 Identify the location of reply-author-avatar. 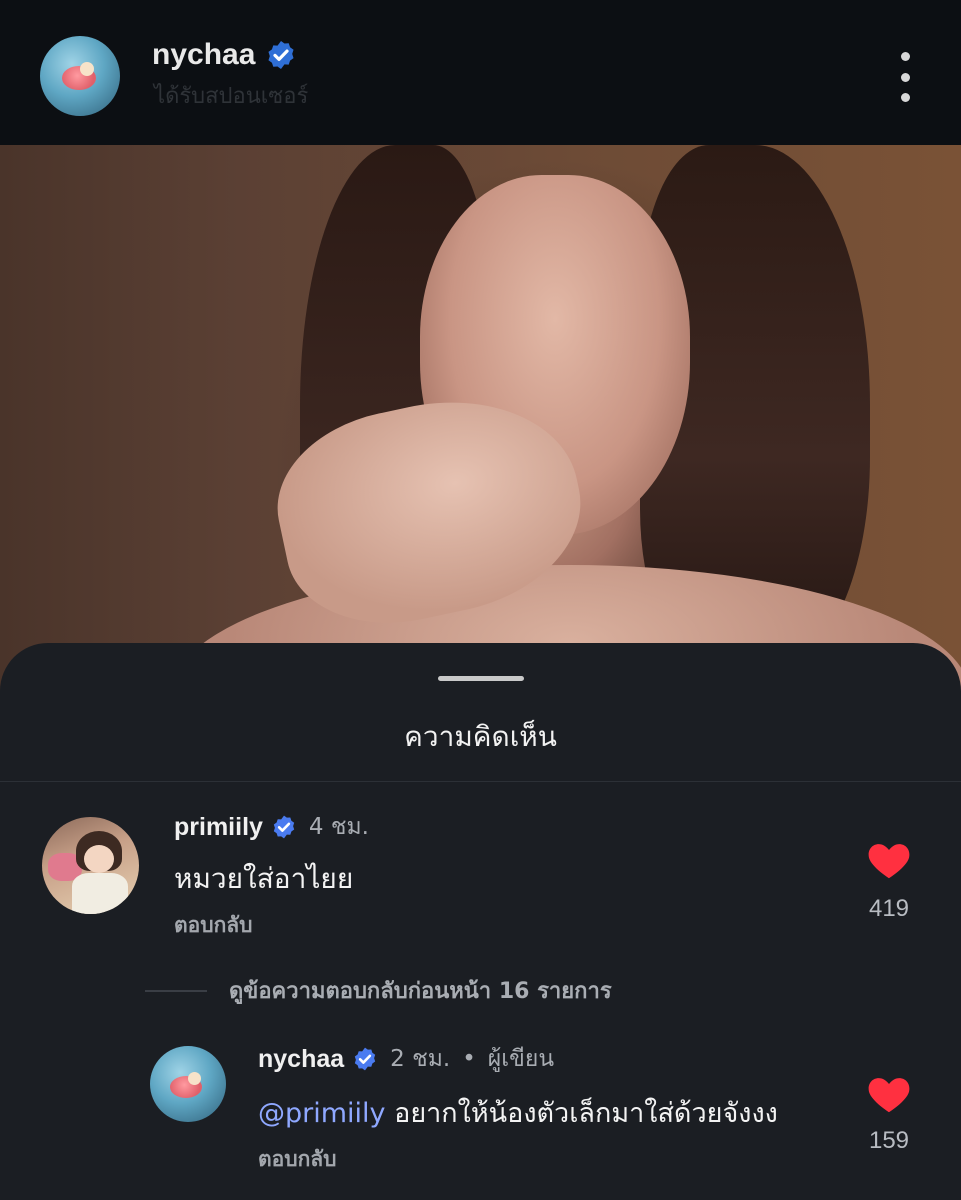
(188, 1084).